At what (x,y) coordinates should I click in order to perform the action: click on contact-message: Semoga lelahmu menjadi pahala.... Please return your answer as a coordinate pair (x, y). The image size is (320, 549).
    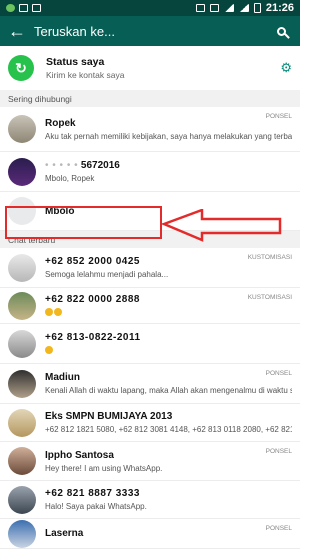
    Looking at the image, I should click on (107, 274).